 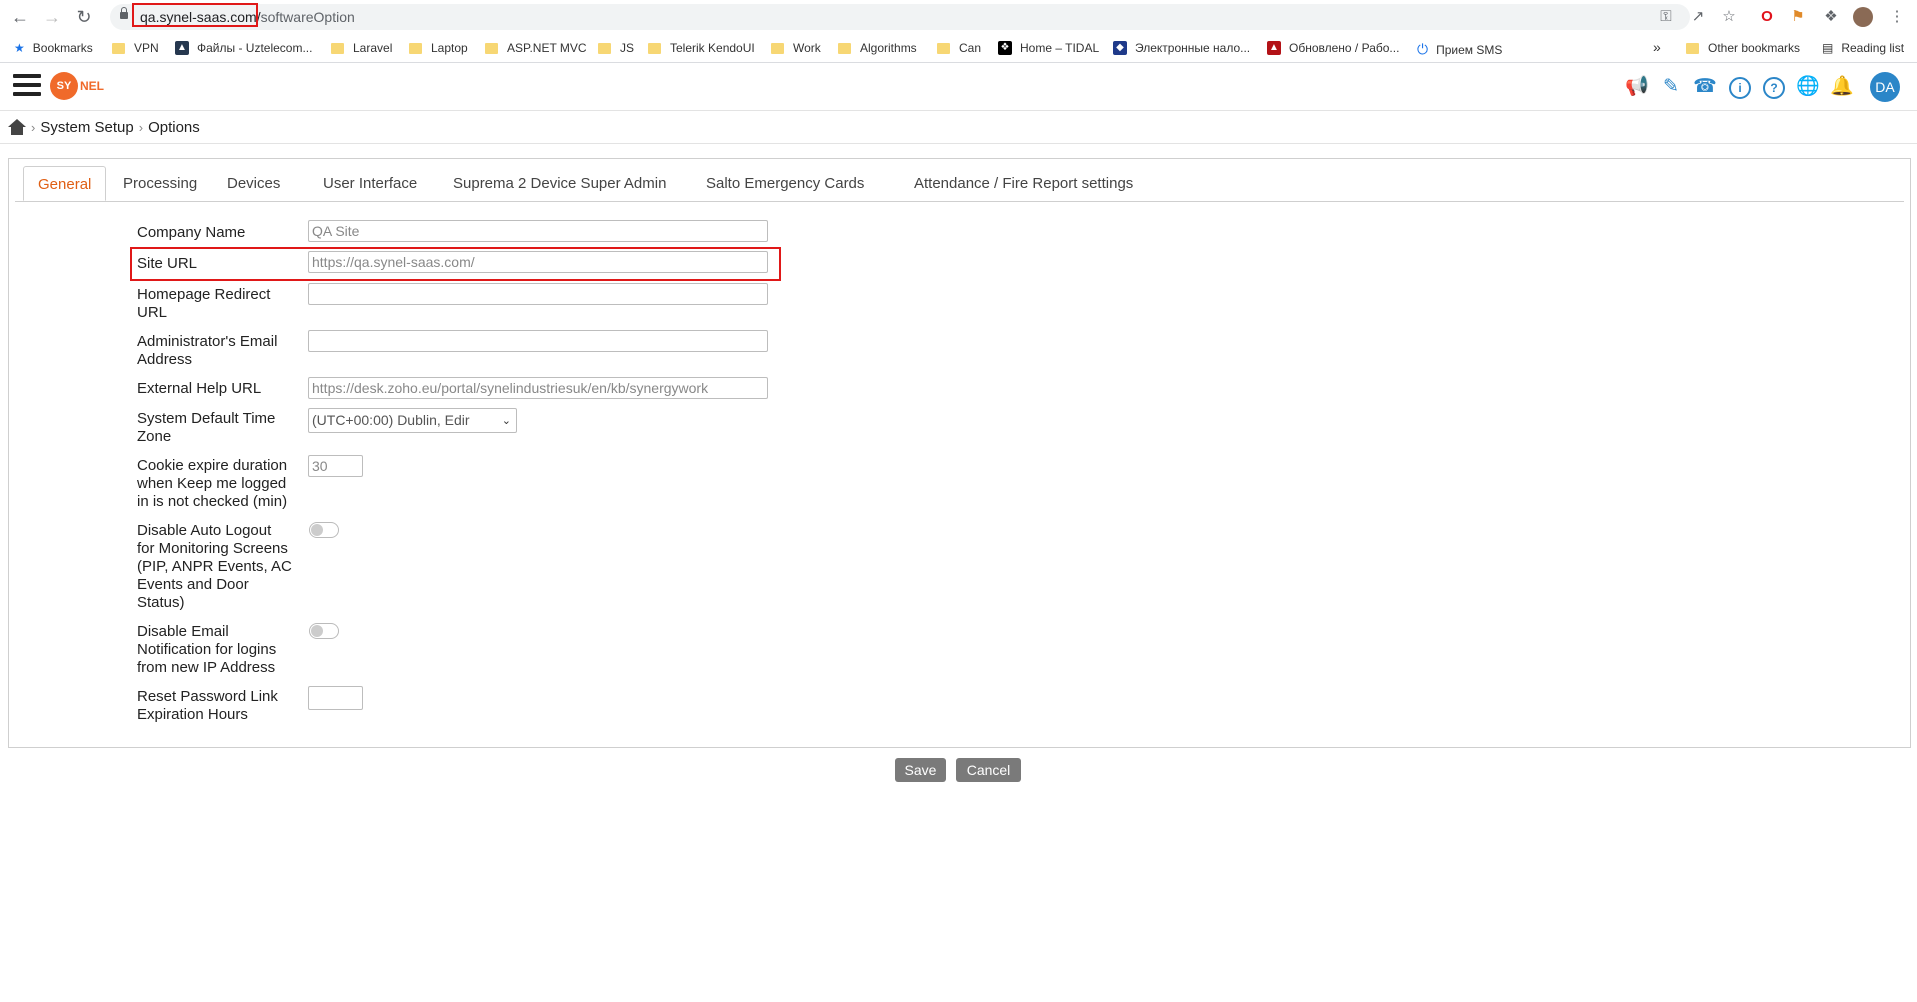 What do you see at coordinates (92, 86) in the screenshot?
I see `synel-logo-text: NEL` at bounding box center [92, 86].